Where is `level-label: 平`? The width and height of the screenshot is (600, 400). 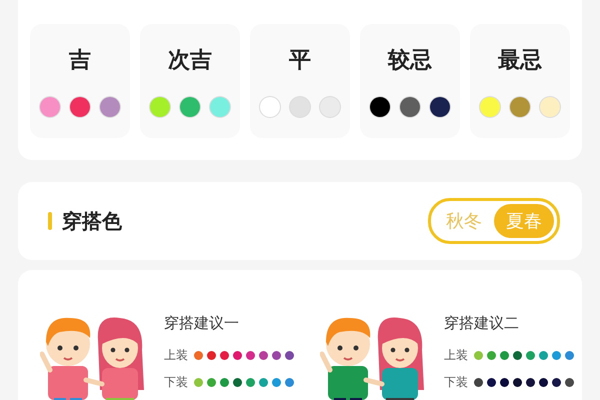 level-label: 平 is located at coordinates (300, 61).